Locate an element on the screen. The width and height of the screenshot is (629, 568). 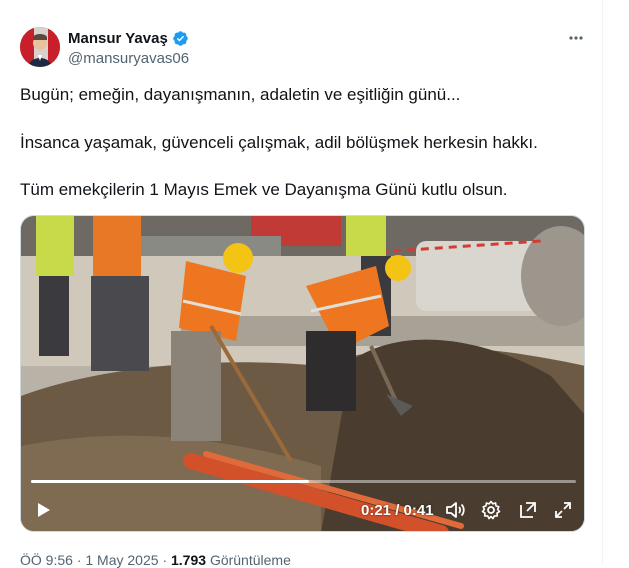
verified-badge-icon is located at coordinates (180, 38).